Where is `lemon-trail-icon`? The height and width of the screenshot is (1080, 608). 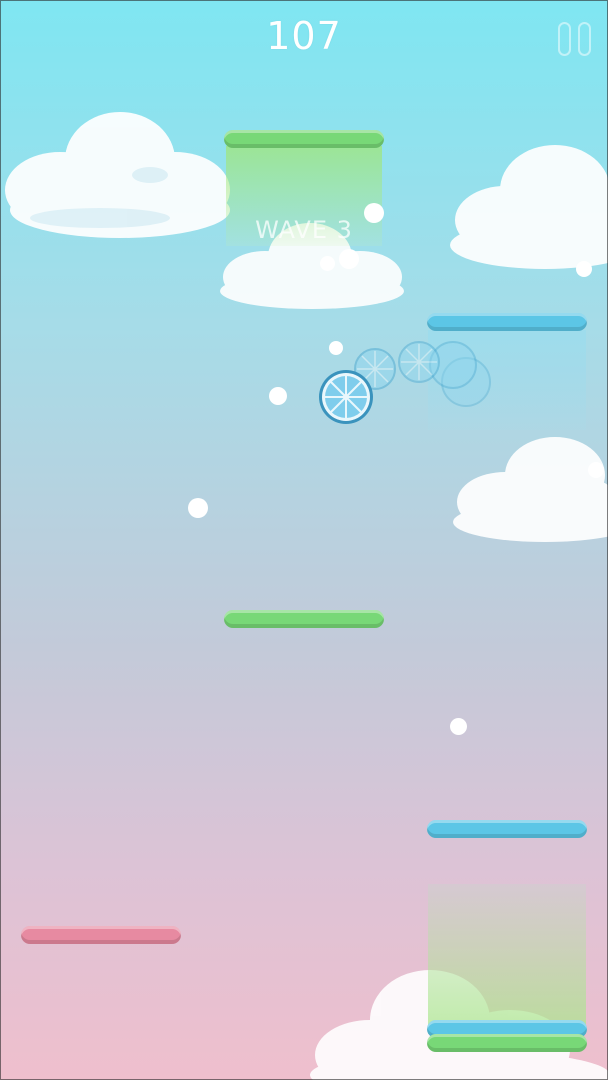 lemon-trail-icon is located at coordinates (419, 362).